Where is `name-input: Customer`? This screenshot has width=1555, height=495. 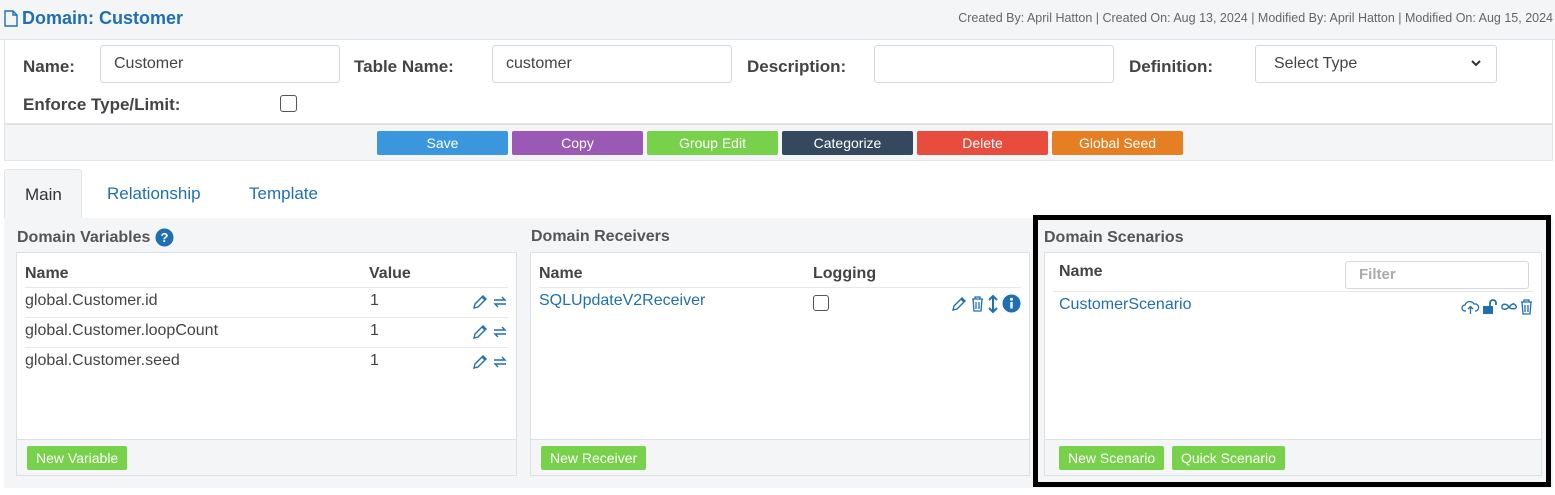
name-input: Customer is located at coordinates (220, 64).